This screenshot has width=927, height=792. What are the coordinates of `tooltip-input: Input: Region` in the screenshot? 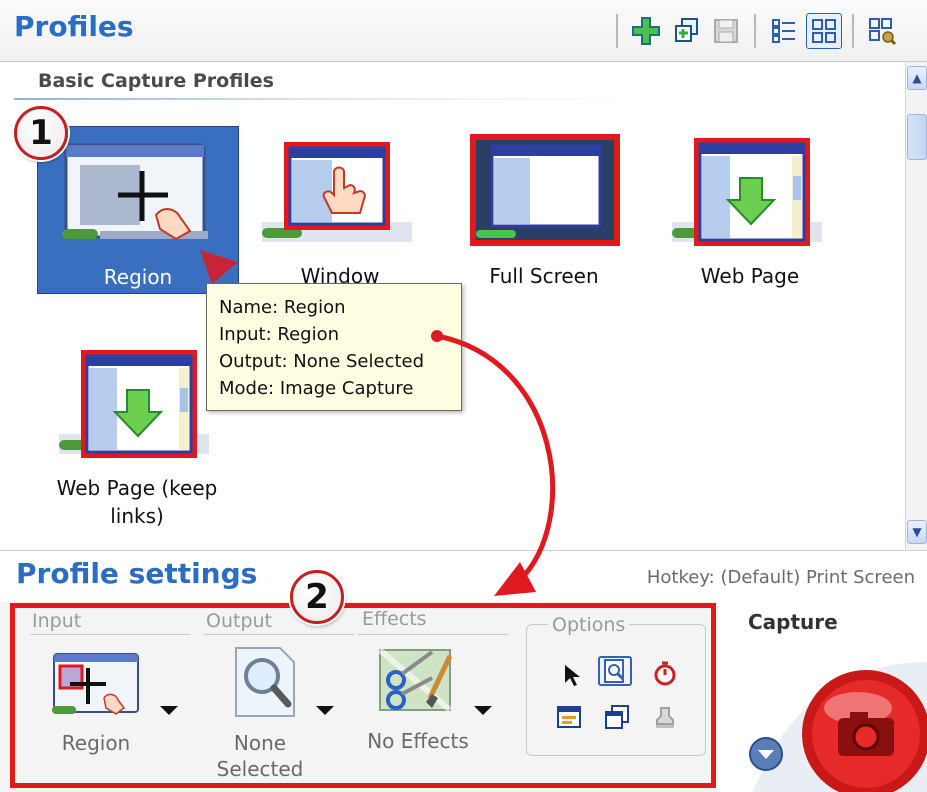 It's located at (279, 334).